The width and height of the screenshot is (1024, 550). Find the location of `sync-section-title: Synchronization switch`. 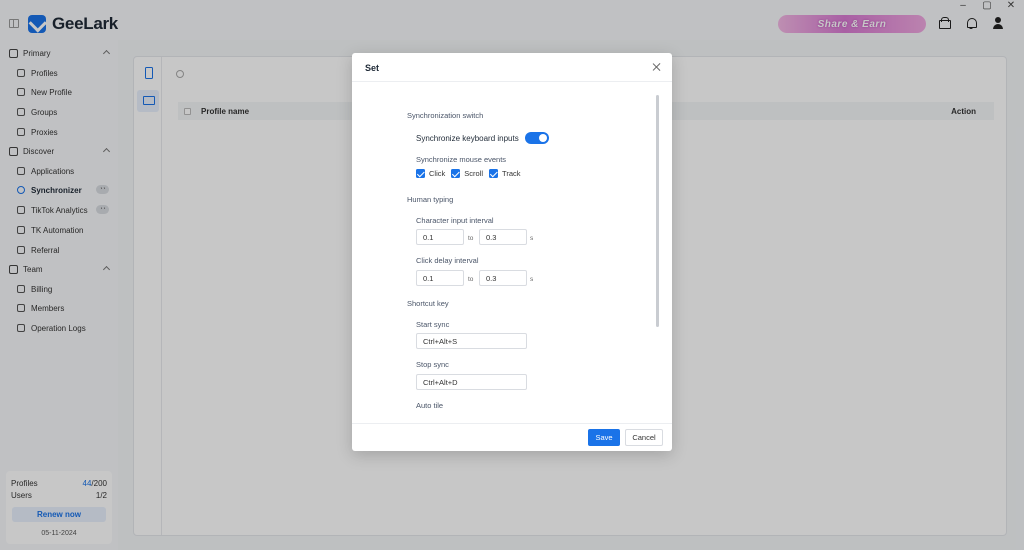

sync-section-title: Synchronization switch is located at coordinates (445, 115).